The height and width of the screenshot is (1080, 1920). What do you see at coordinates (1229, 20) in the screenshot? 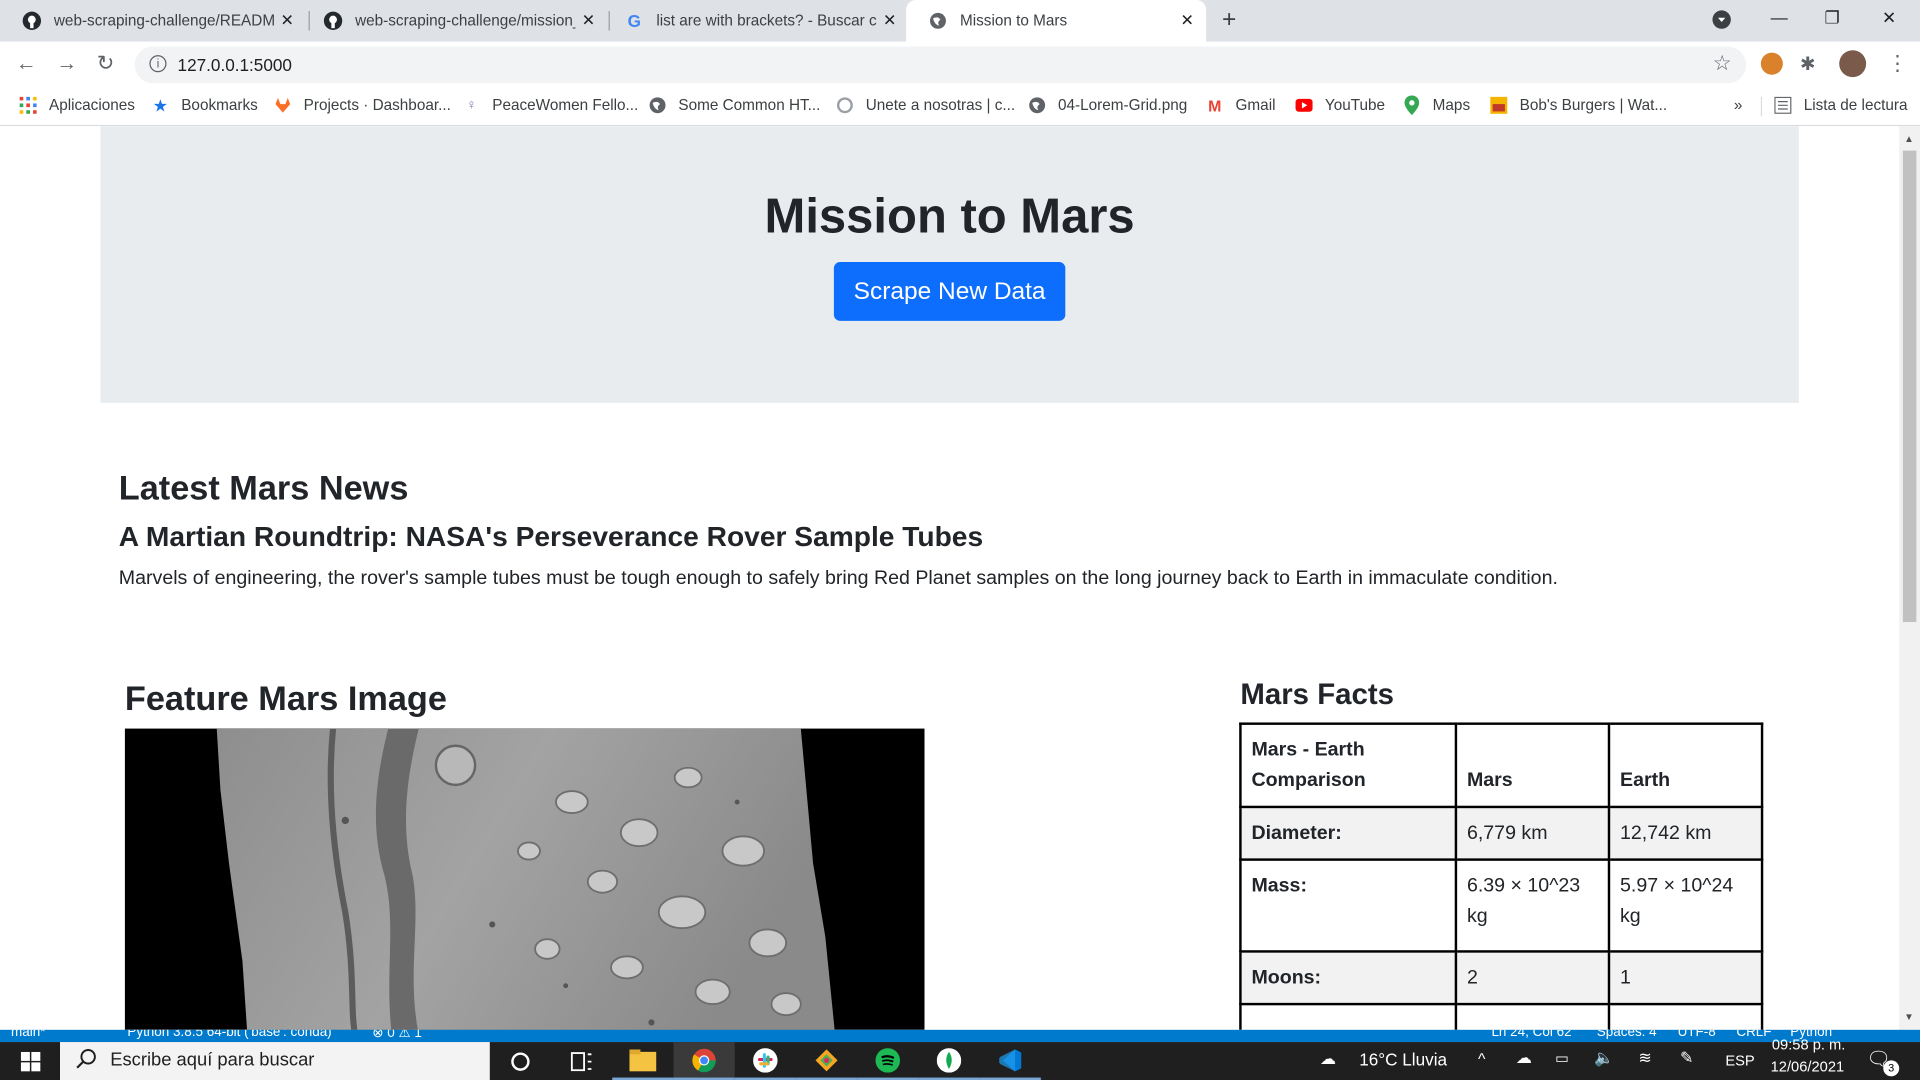
I see `new-tab-button: +` at bounding box center [1229, 20].